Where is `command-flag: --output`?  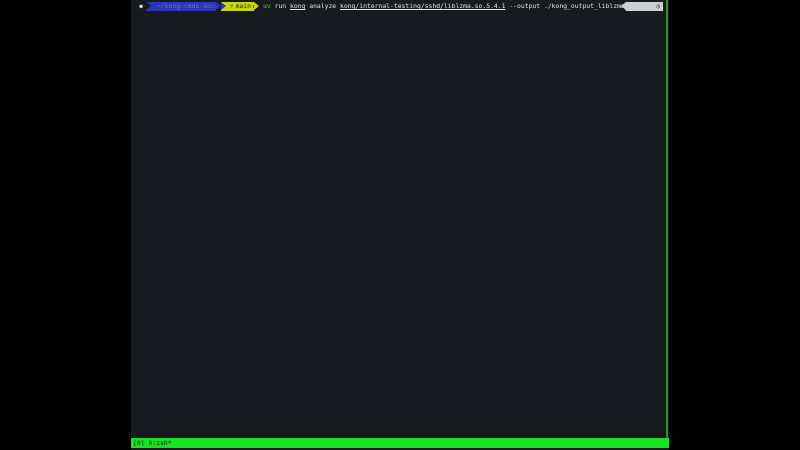 command-flag: --output is located at coordinates (525, 6).